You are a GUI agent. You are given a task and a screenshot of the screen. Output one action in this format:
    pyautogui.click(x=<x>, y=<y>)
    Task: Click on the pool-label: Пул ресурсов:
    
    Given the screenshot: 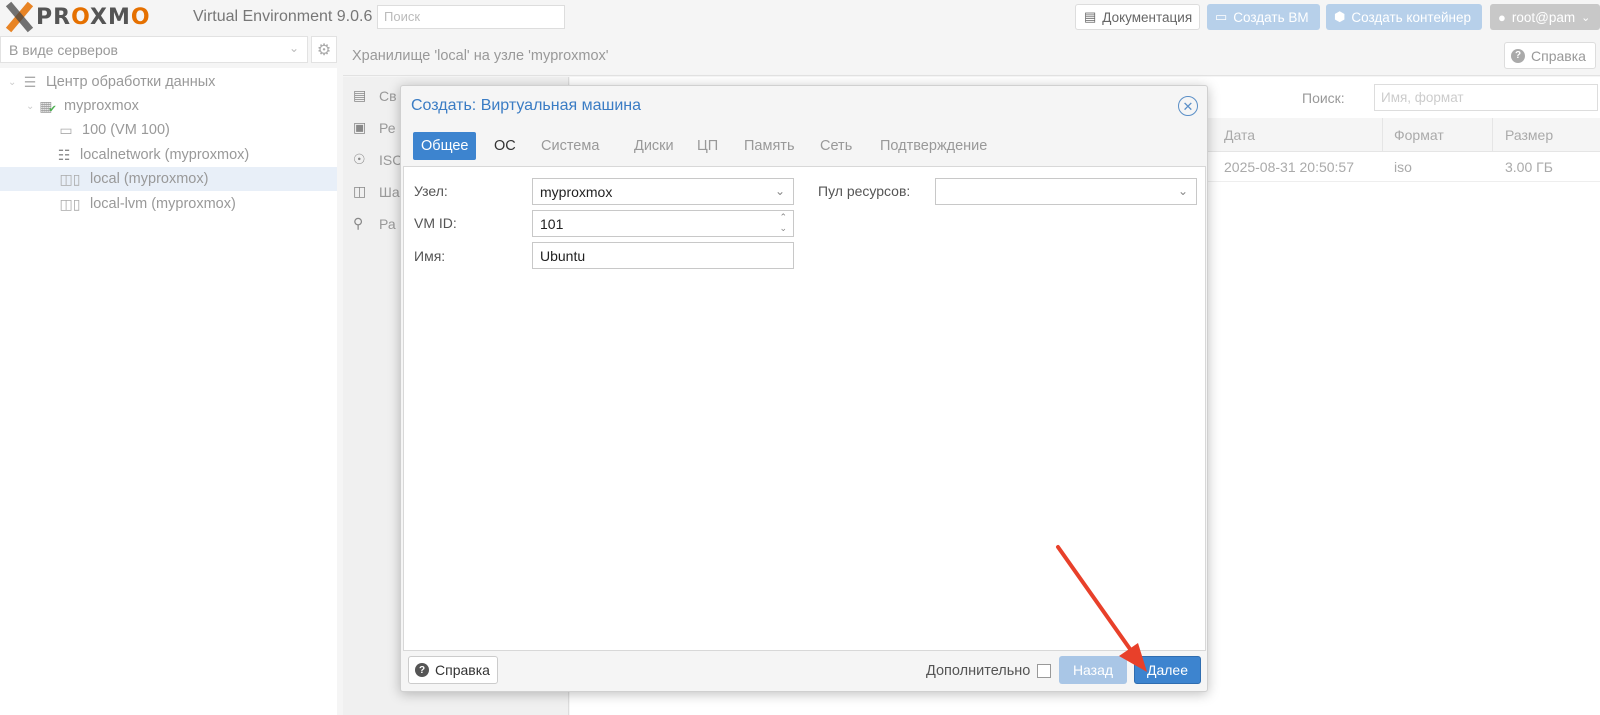 What is the action you would take?
    pyautogui.click(x=864, y=191)
    